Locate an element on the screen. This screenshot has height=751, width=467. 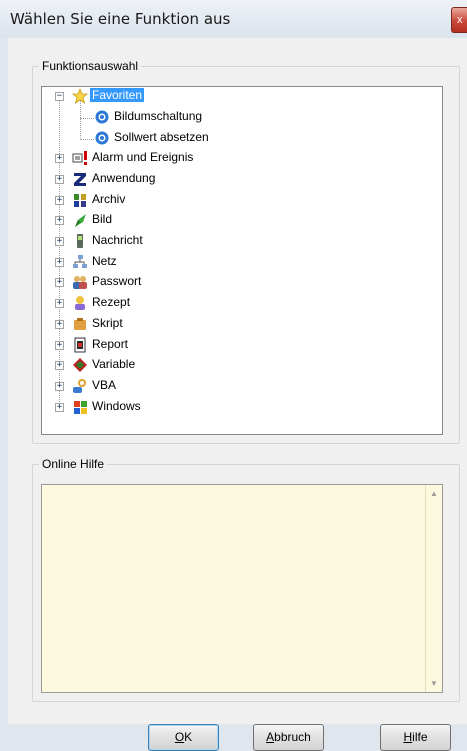
window-title: Wählen Sie eine Funktion aus is located at coordinates (120, 19).